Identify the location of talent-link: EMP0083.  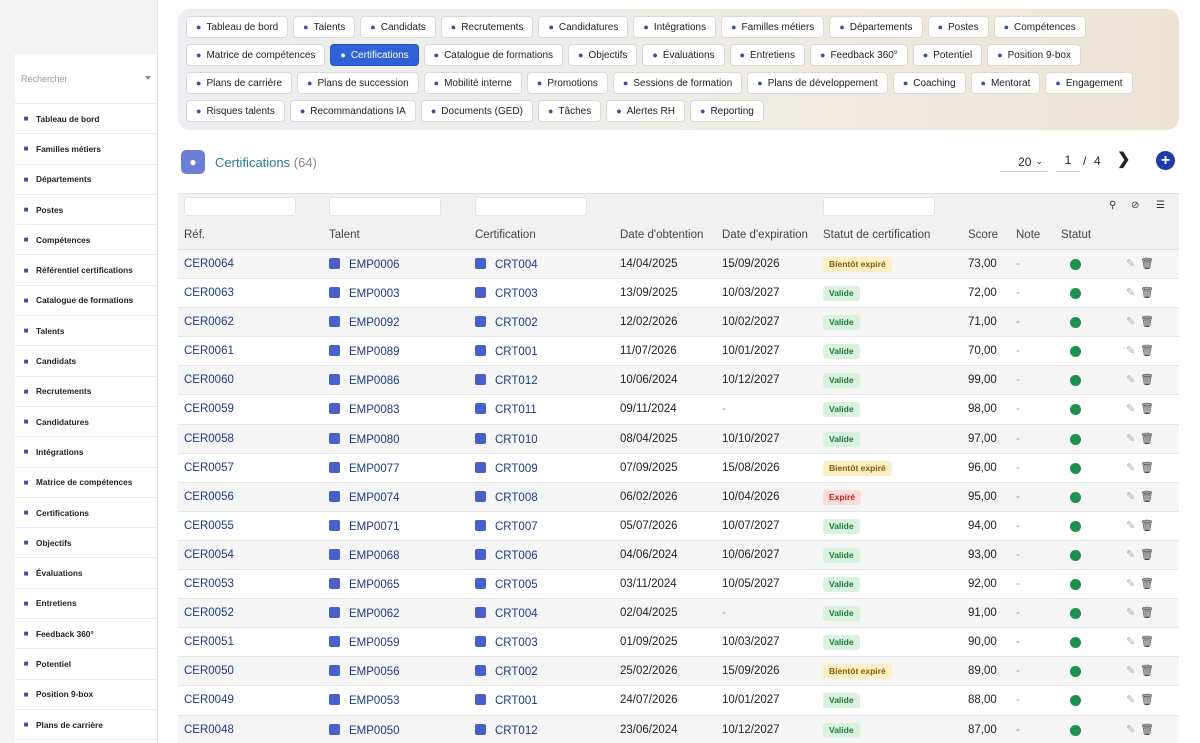
(364, 409).